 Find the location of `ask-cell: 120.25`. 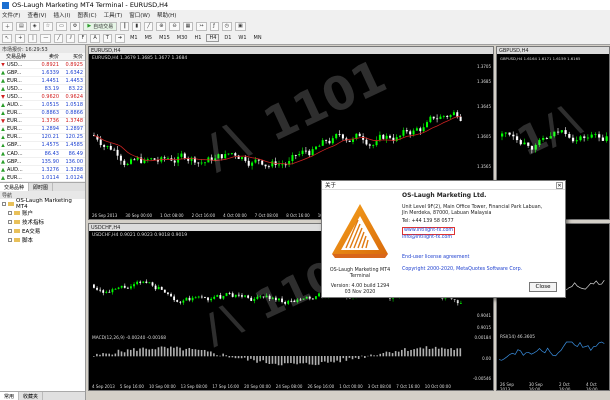

ask-cell: 120.25 is located at coordinates (74, 137).